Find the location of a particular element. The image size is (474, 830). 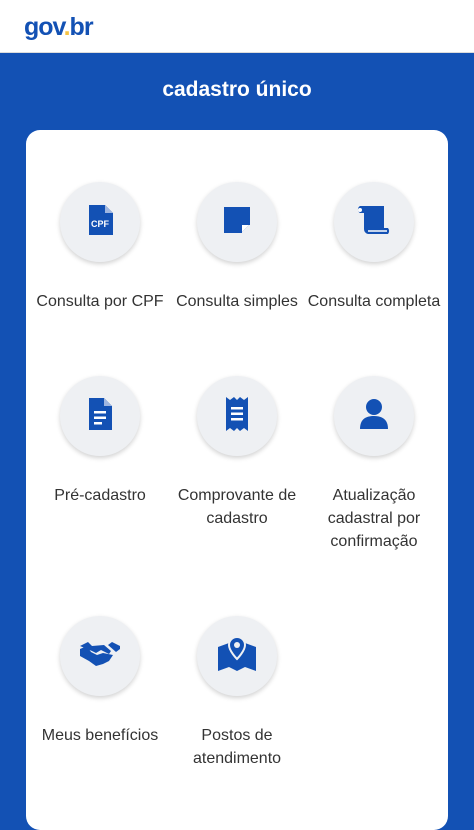

map-pin-icon is located at coordinates (237, 656).